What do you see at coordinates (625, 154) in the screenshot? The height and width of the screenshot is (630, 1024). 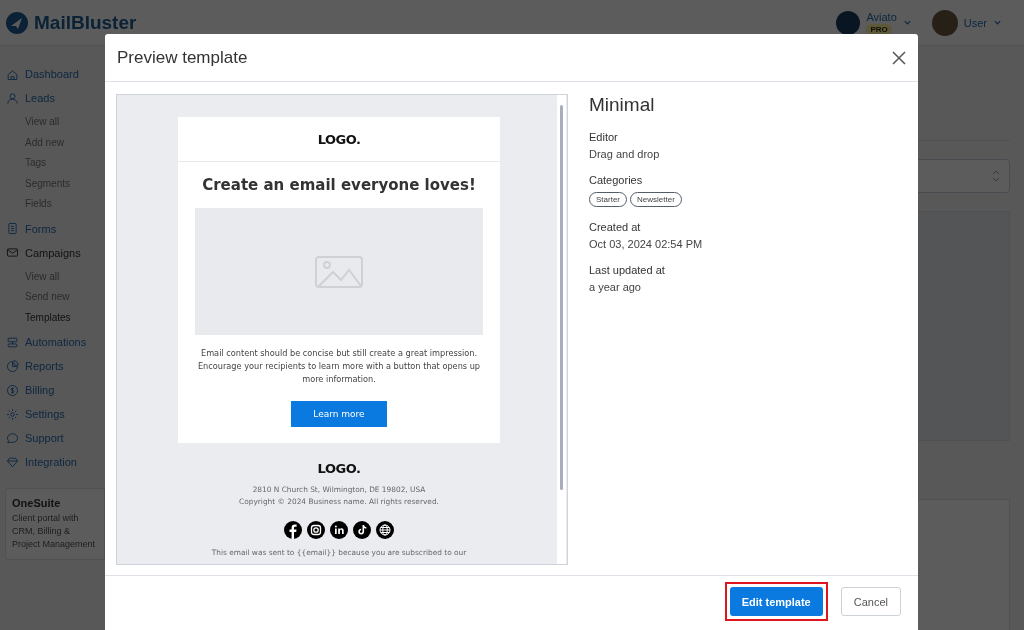 I see `field-value: Drag and drop` at bounding box center [625, 154].